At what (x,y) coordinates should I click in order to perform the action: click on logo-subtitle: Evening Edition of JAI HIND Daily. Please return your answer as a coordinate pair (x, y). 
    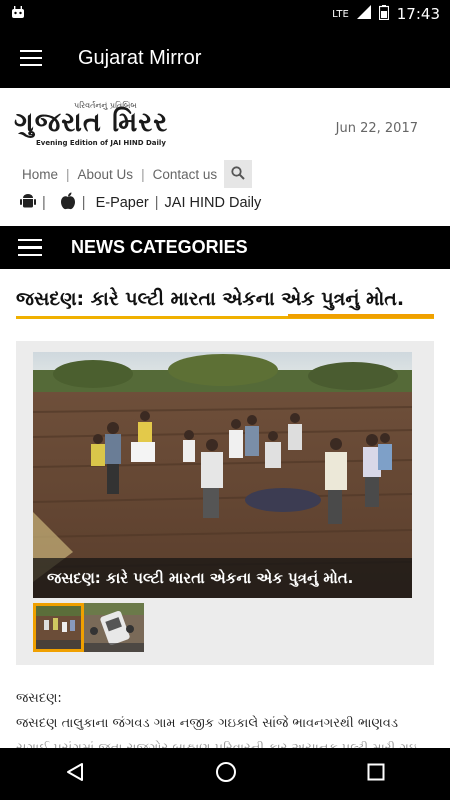
    Looking at the image, I should click on (101, 143).